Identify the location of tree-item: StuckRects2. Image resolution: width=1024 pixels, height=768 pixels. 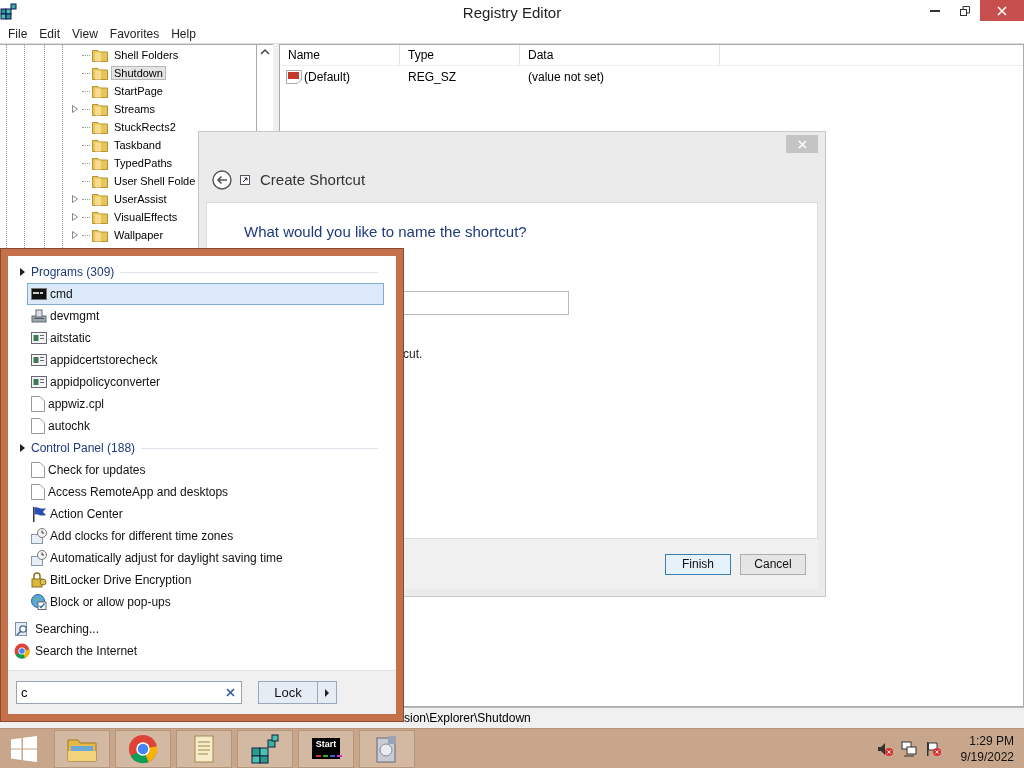
(145, 127).